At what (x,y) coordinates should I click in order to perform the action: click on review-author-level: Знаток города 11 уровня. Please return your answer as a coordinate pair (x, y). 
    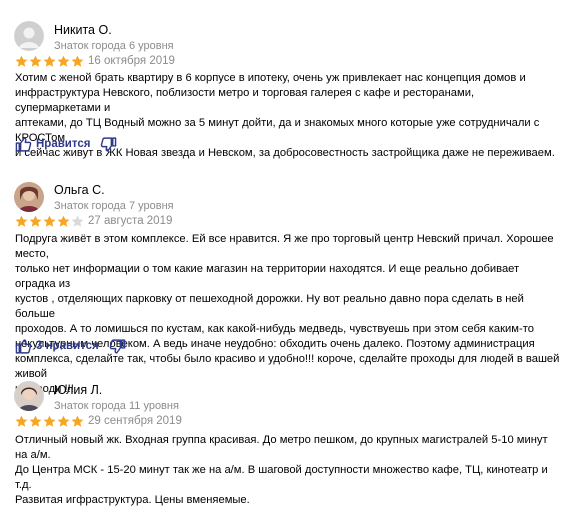
    Looking at the image, I should click on (116, 406).